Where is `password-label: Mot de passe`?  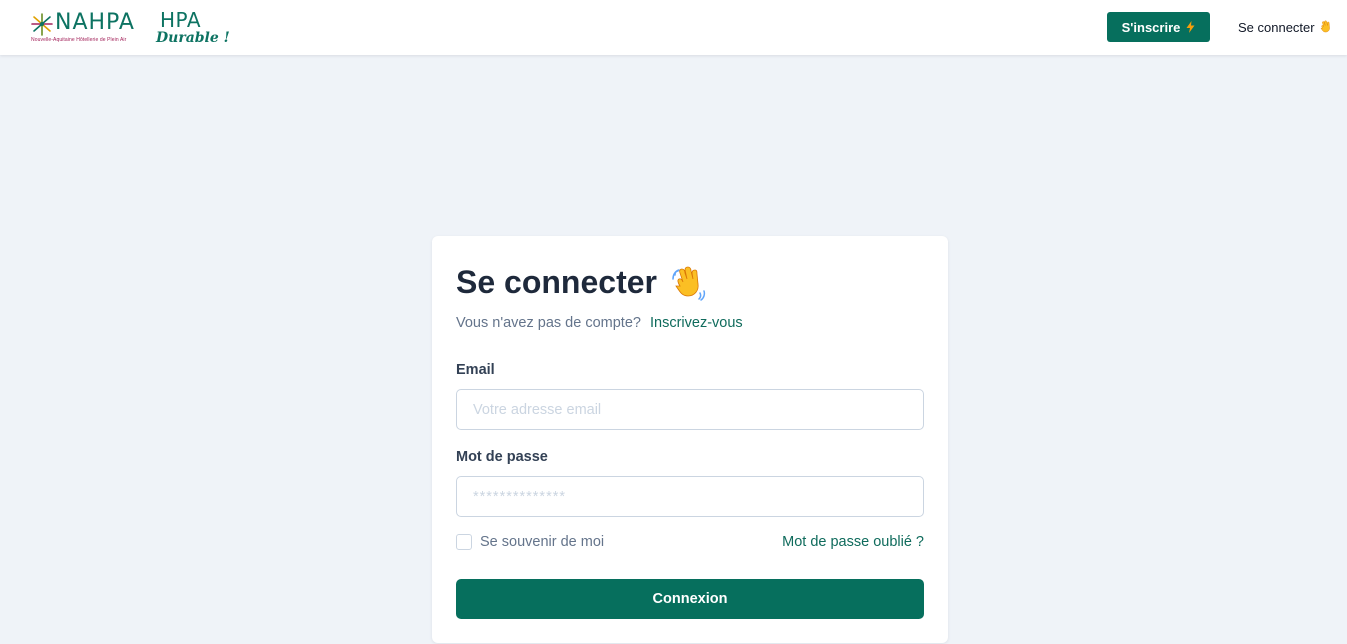
password-label: Mot de passe is located at coordinates (502, 457).